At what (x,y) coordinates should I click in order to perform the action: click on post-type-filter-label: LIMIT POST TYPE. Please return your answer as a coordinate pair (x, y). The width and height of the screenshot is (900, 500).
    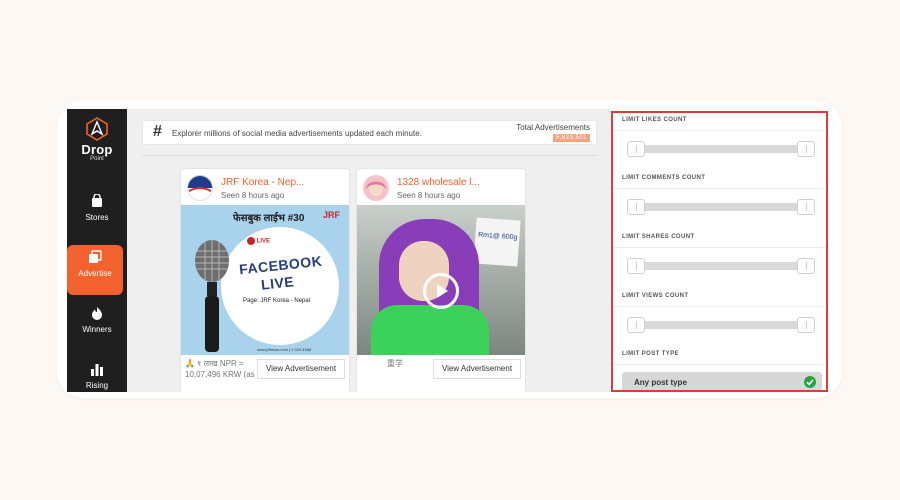
    Looking at the image, I should click on (651, 354).